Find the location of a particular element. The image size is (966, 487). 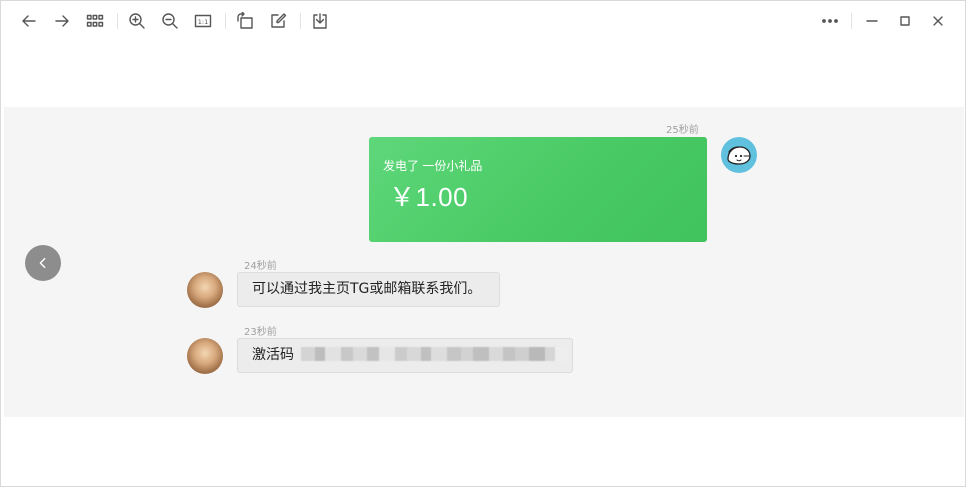

grid-icon is located at coordinates (95, 21).